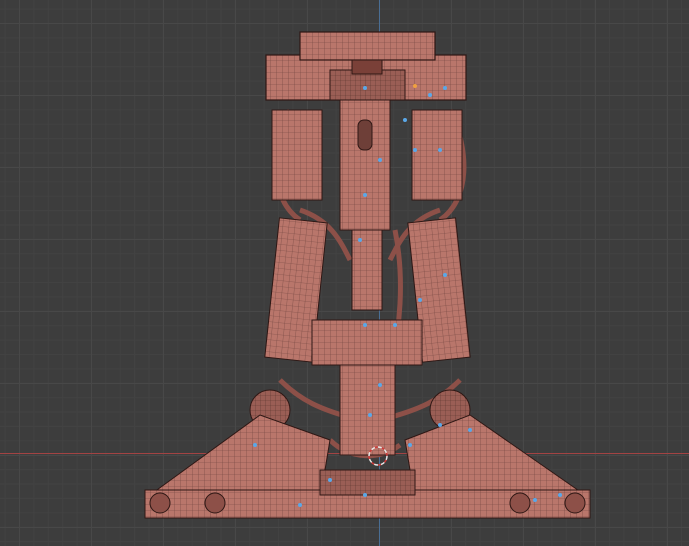 The width and height of the screenshot is (689, 546). What do you see at coordinates (366, 66) in the screenshot?
I see `top-housing` at bounding box center [366, 66].